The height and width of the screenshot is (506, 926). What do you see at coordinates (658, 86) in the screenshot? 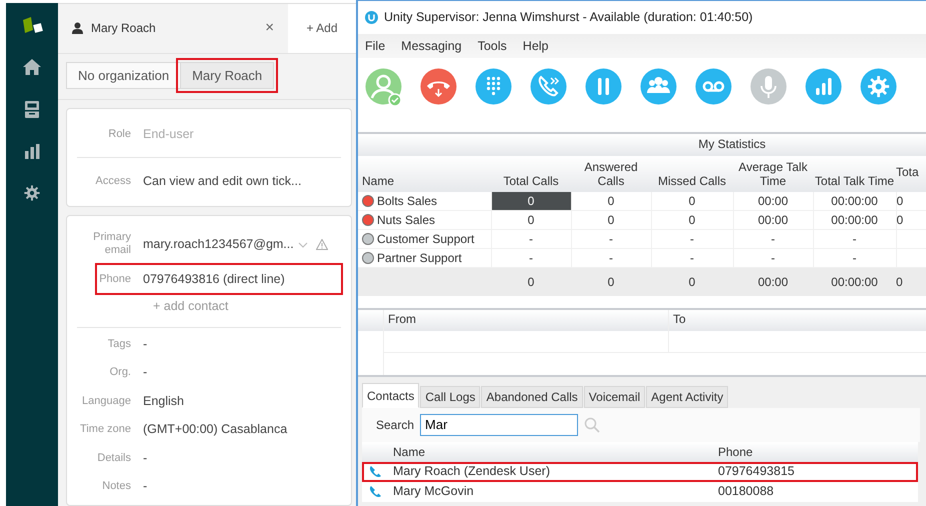
I see `group-icon` at bounding box center [658, 86].